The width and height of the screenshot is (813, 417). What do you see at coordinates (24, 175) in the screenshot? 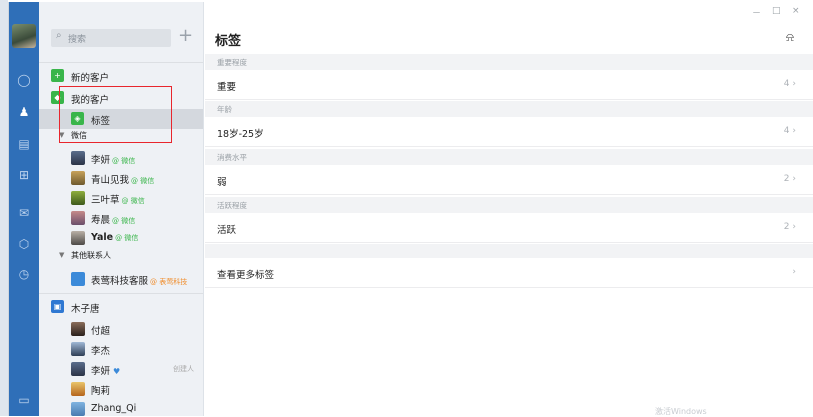
I see `apps-grid-icon: ⊞` at bounding box center [24, 175].